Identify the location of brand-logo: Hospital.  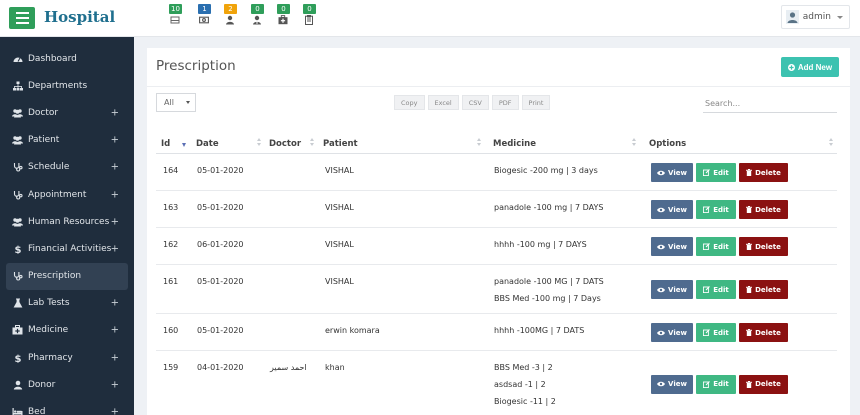
(79, 17).